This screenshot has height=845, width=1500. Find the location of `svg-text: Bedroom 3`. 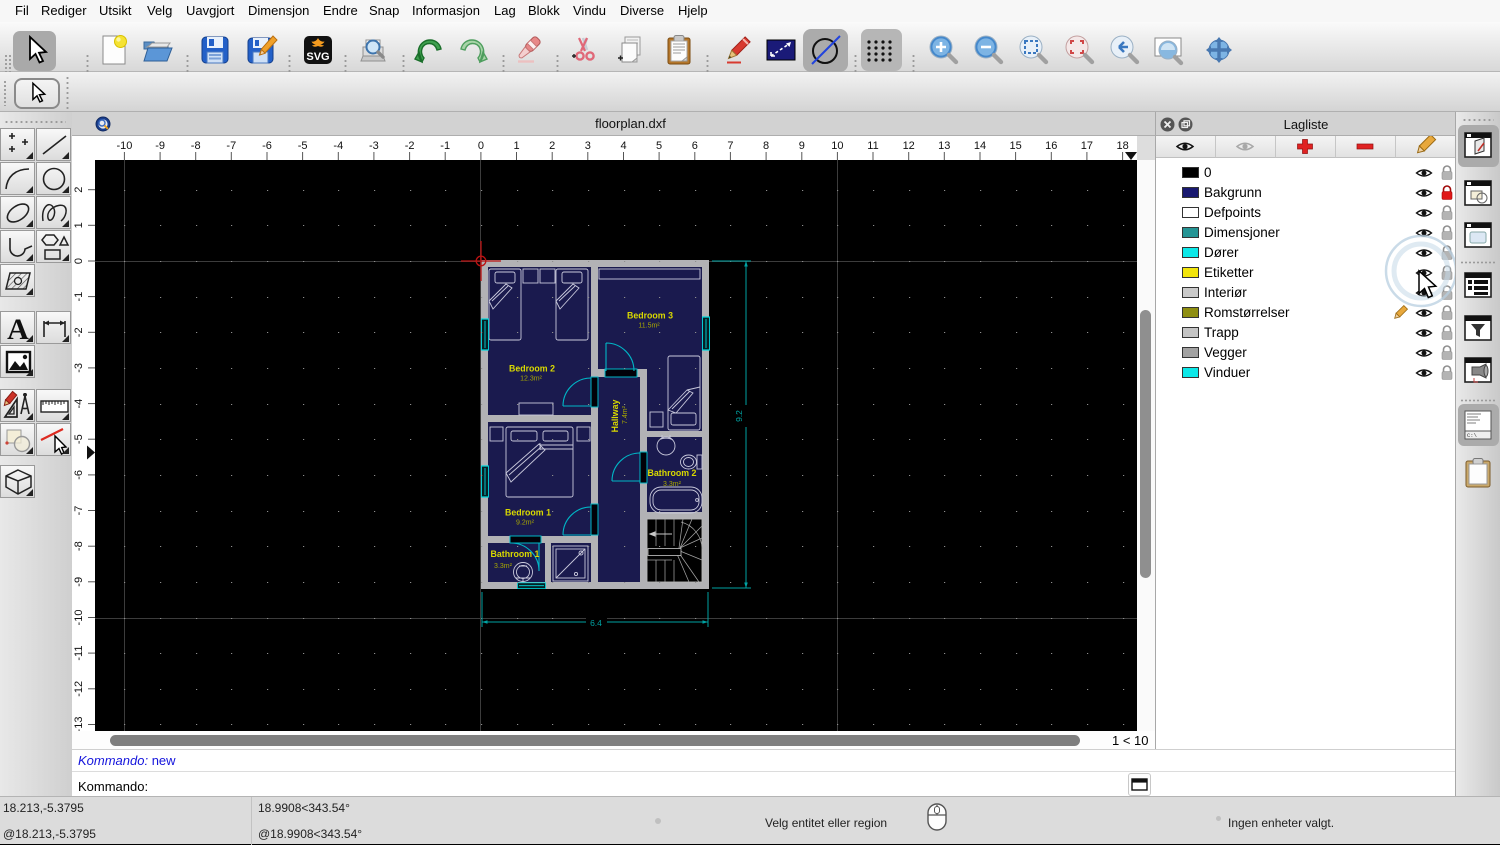

svg-text: Bedroom 3 is located at coordinates (650, 316).